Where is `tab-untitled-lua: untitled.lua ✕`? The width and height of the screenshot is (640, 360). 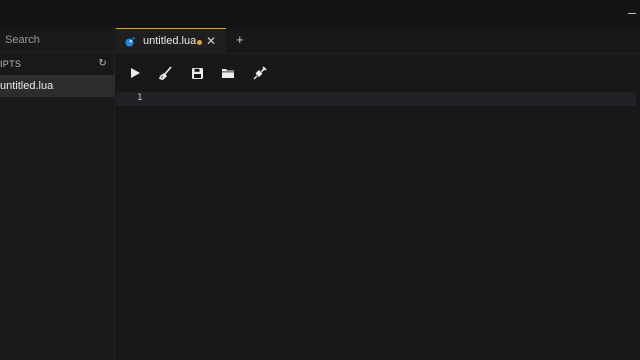
tab-untitled-lua: untitled.lua ✕ is located at coordinates (171, 41).